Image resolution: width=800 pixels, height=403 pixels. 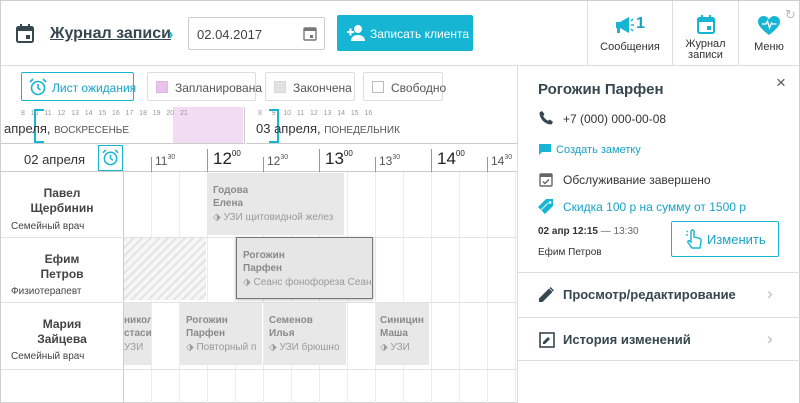 I want to click on chevron-right-icon: ›, so click(x=171, y=34).